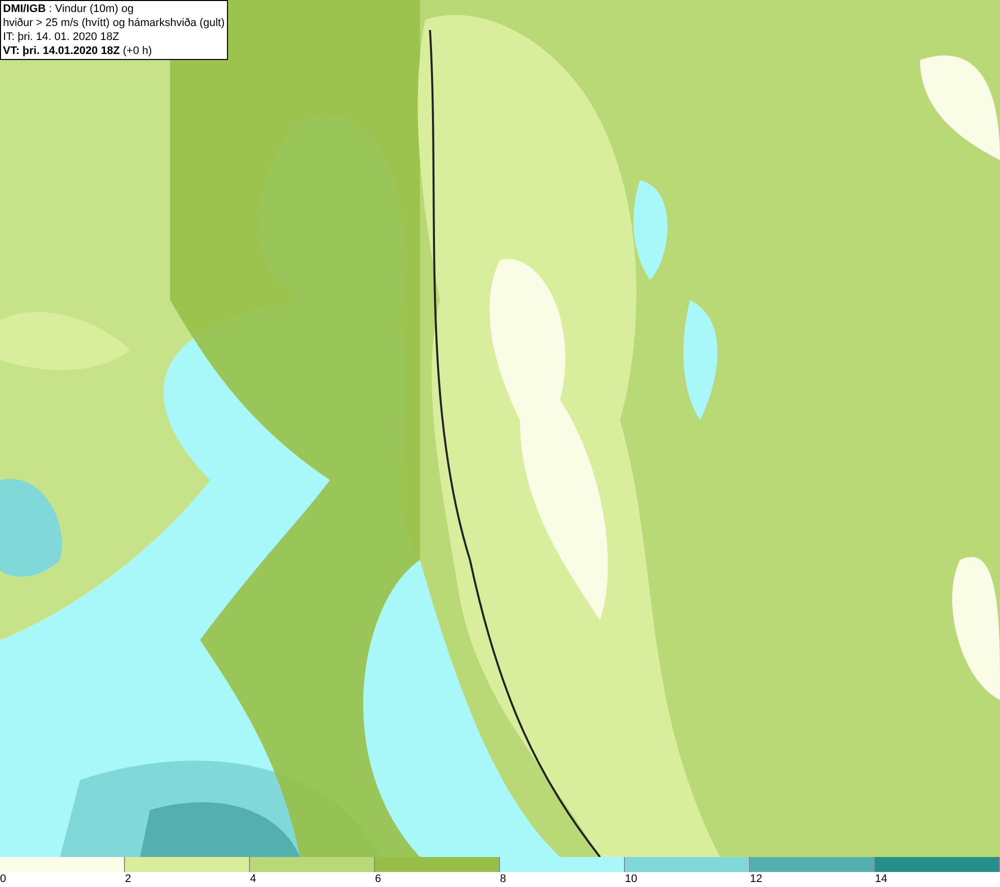  I want to click on scale-label: 6, so click(378, 879).